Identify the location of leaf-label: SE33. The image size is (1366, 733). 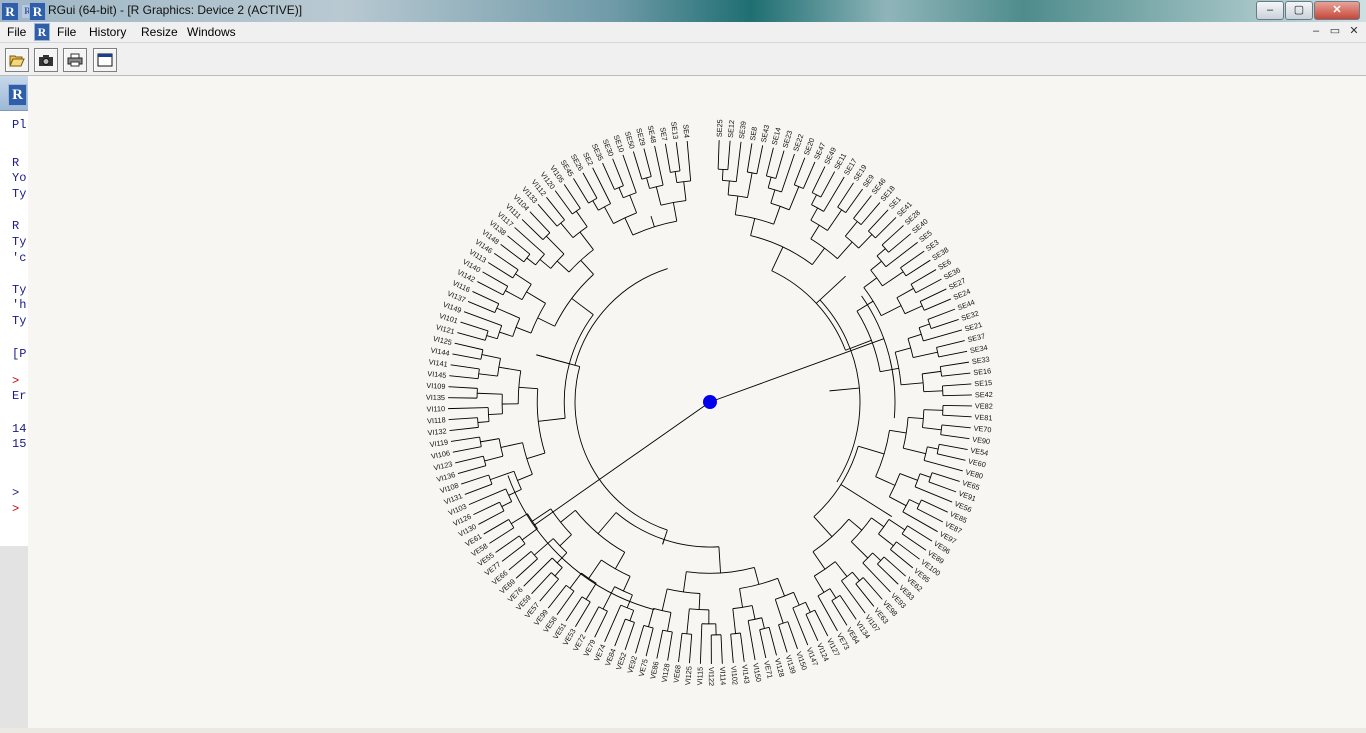
(980, 360).